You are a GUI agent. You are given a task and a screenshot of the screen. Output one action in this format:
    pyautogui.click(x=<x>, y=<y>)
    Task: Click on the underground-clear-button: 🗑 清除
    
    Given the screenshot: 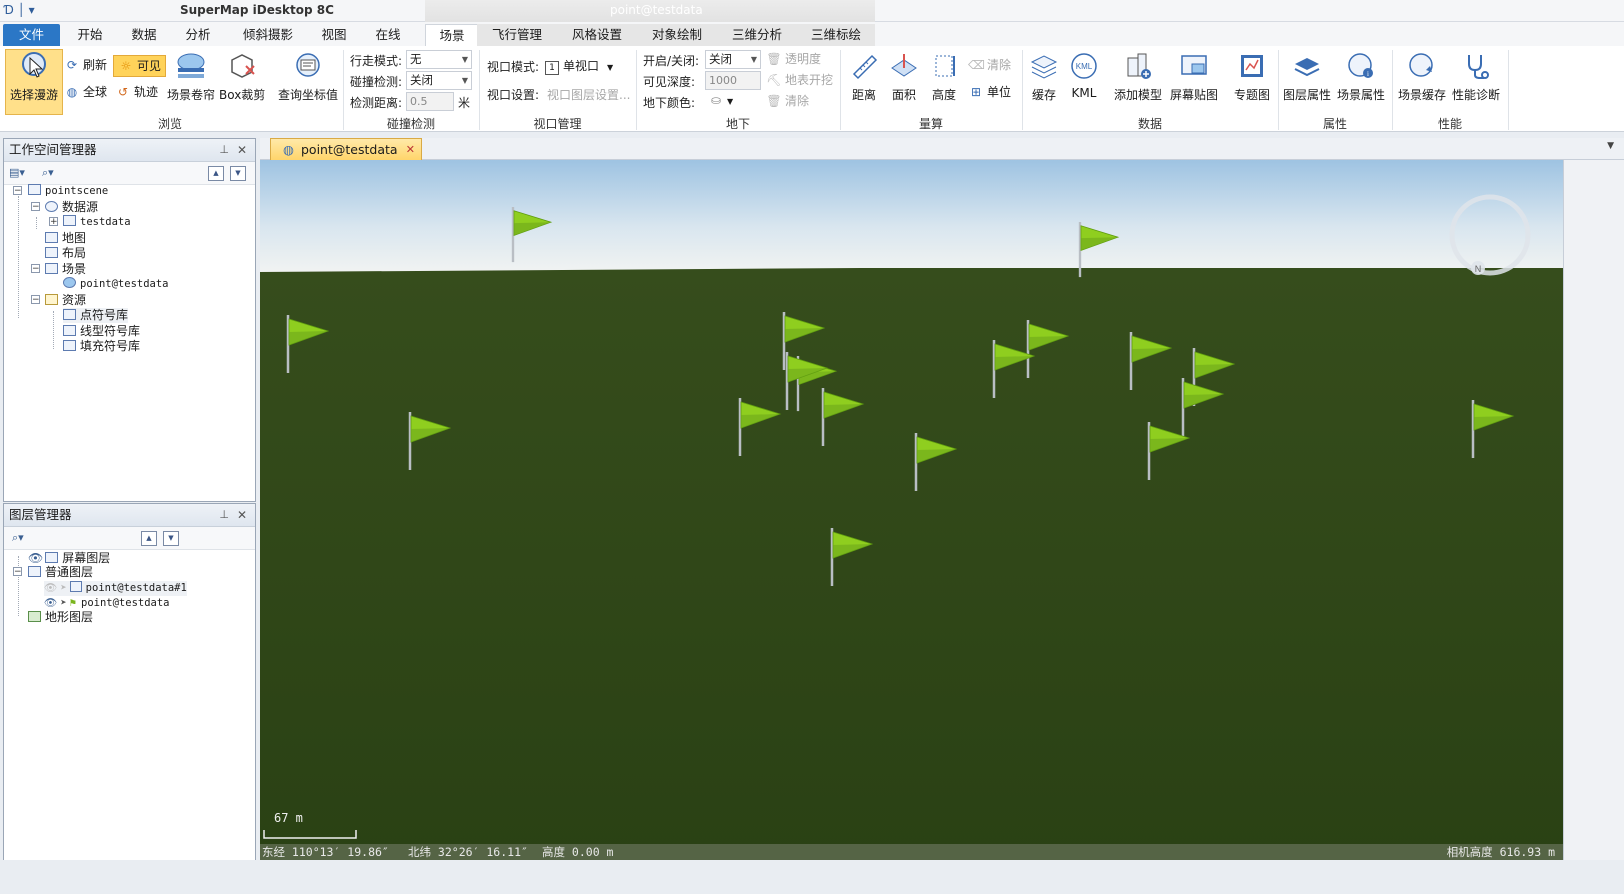 What is the action you would take?
    pyautogui.click(x=787, y=101)
    